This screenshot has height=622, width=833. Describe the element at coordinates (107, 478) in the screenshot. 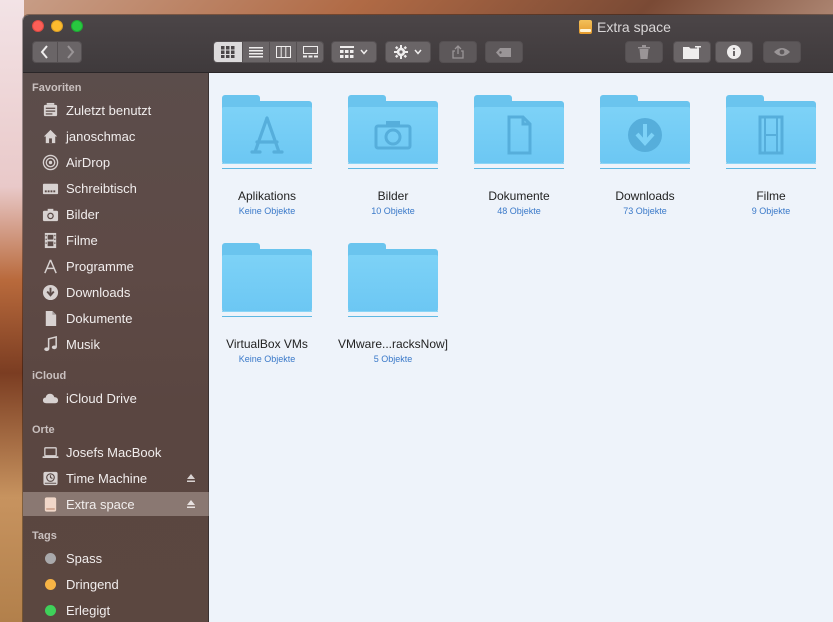

I see `sidebar-item-label: Time Machine` at that location.